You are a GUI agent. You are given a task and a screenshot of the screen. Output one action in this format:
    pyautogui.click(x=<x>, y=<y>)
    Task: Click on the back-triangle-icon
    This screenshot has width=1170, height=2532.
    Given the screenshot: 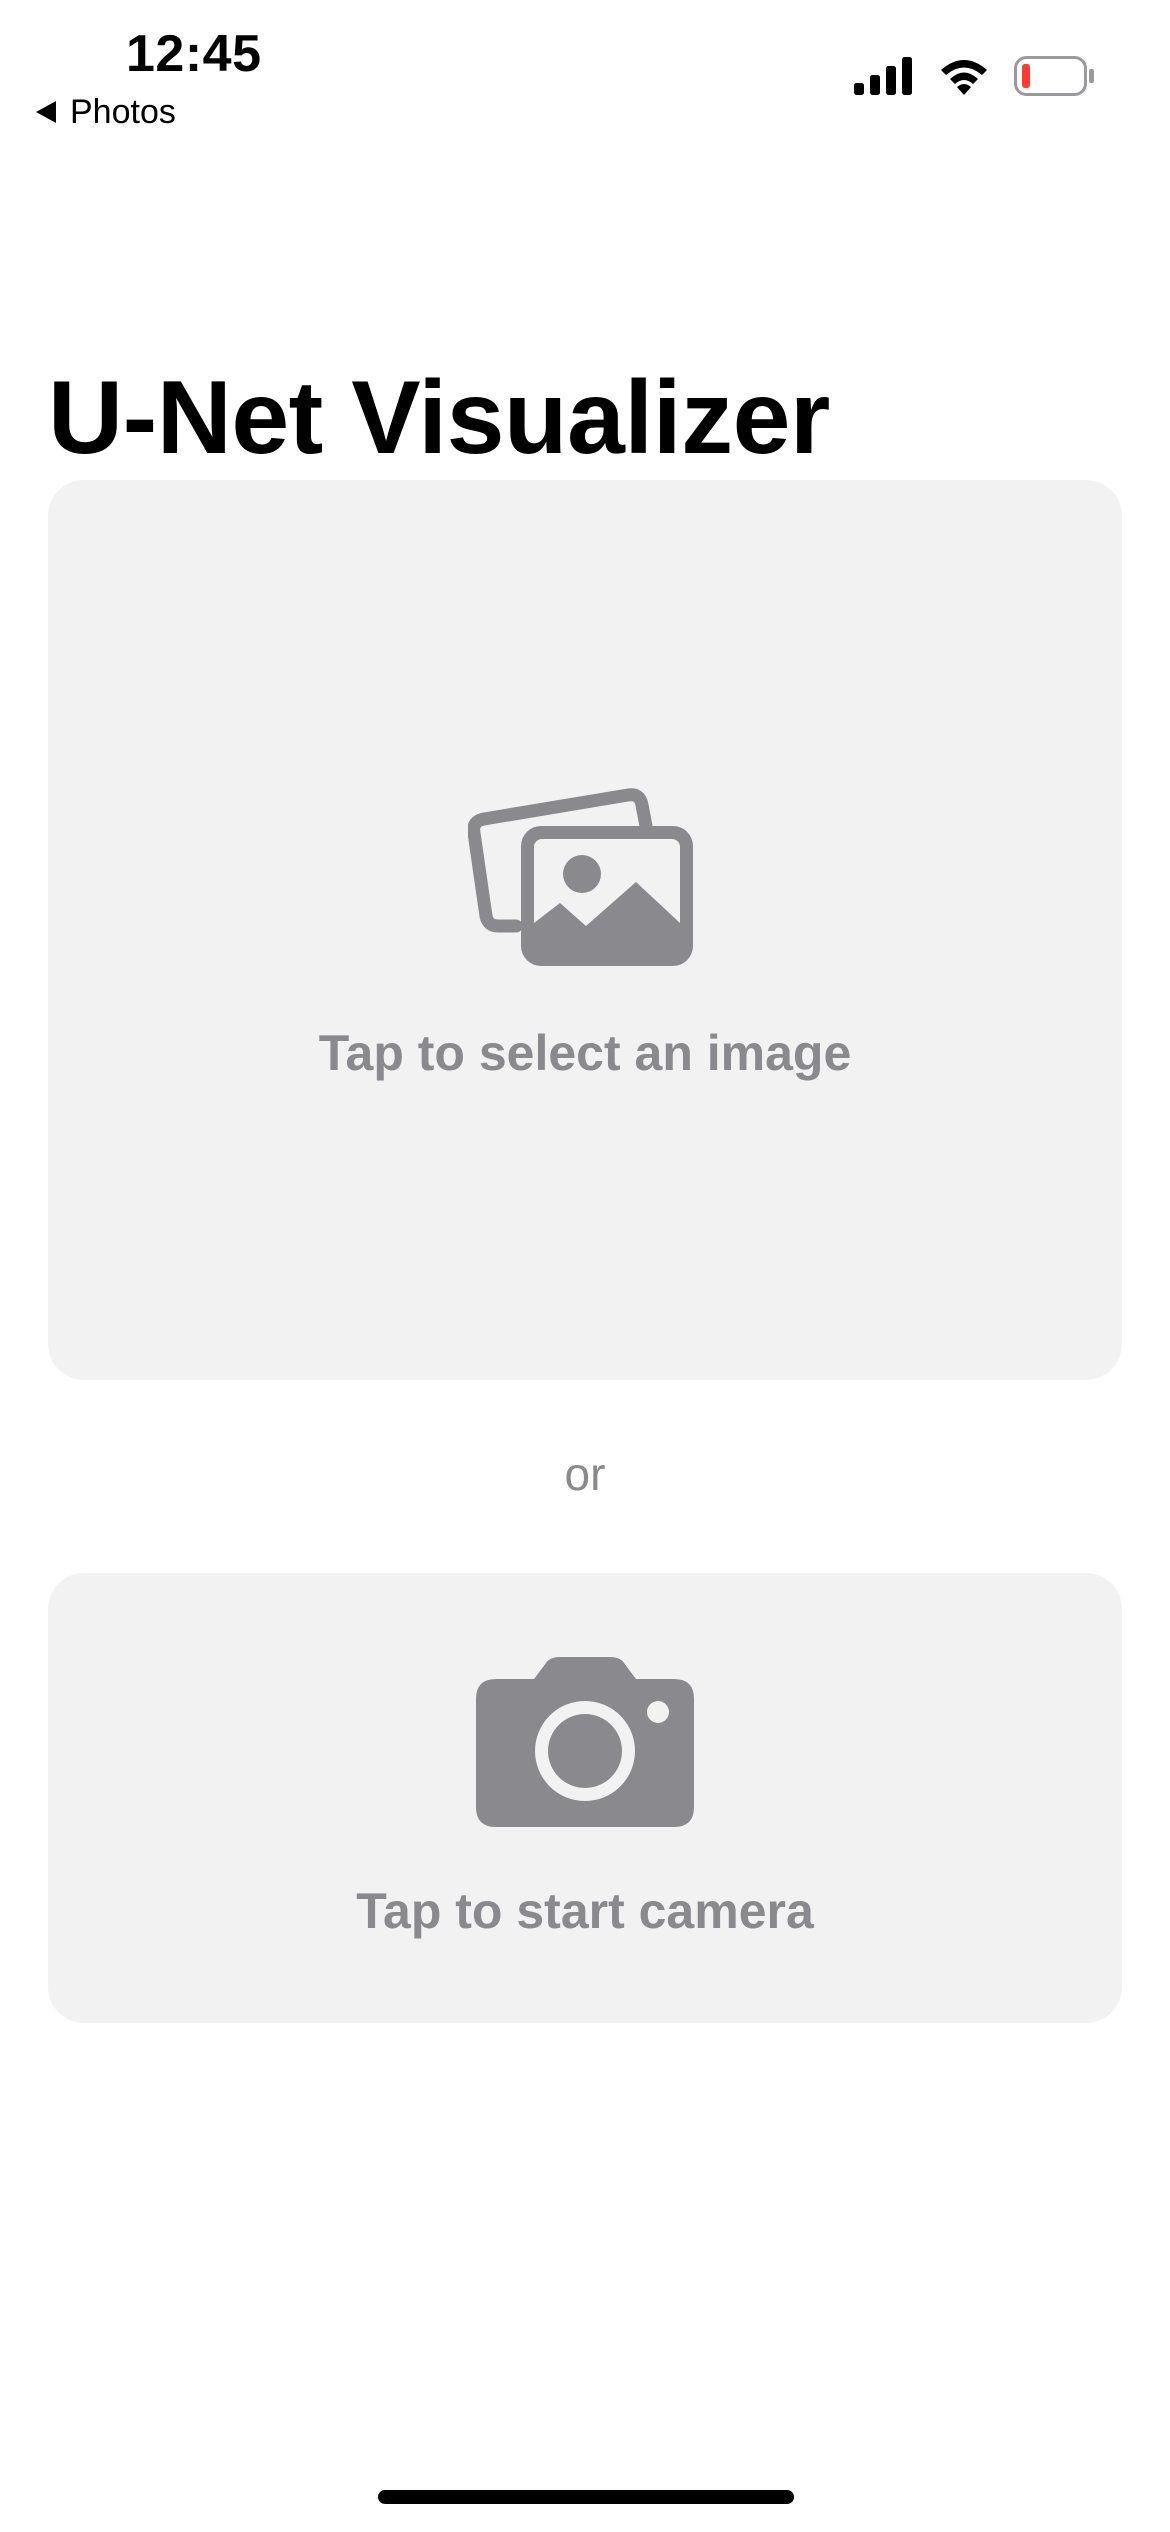 What is the action you would take?
    pyautogui.click(x=46, y=112)
    